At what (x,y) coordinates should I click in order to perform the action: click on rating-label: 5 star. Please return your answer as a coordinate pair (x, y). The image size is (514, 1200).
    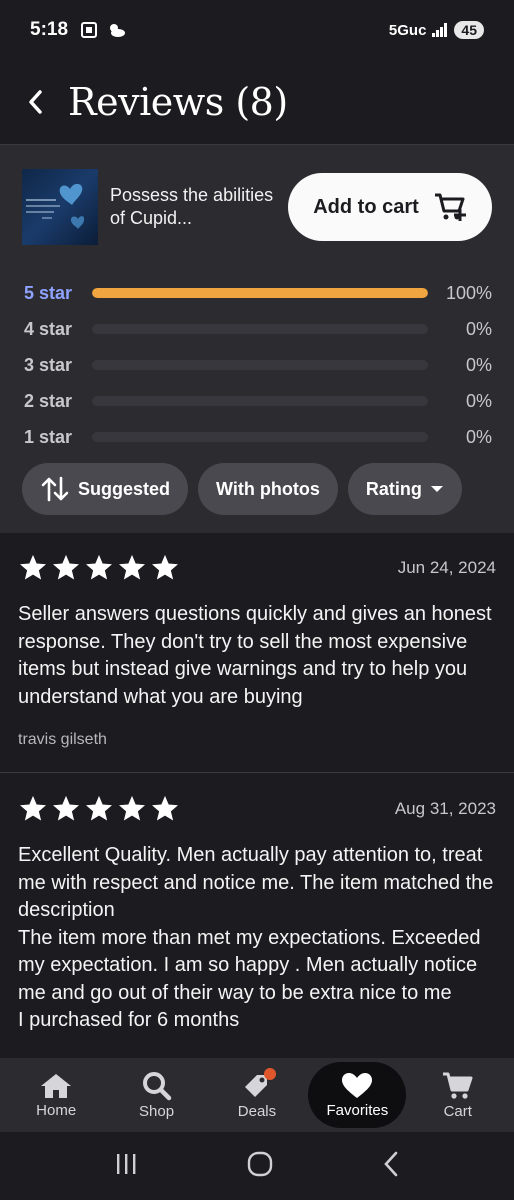
    Looking at the image, I should click on (48, 292).